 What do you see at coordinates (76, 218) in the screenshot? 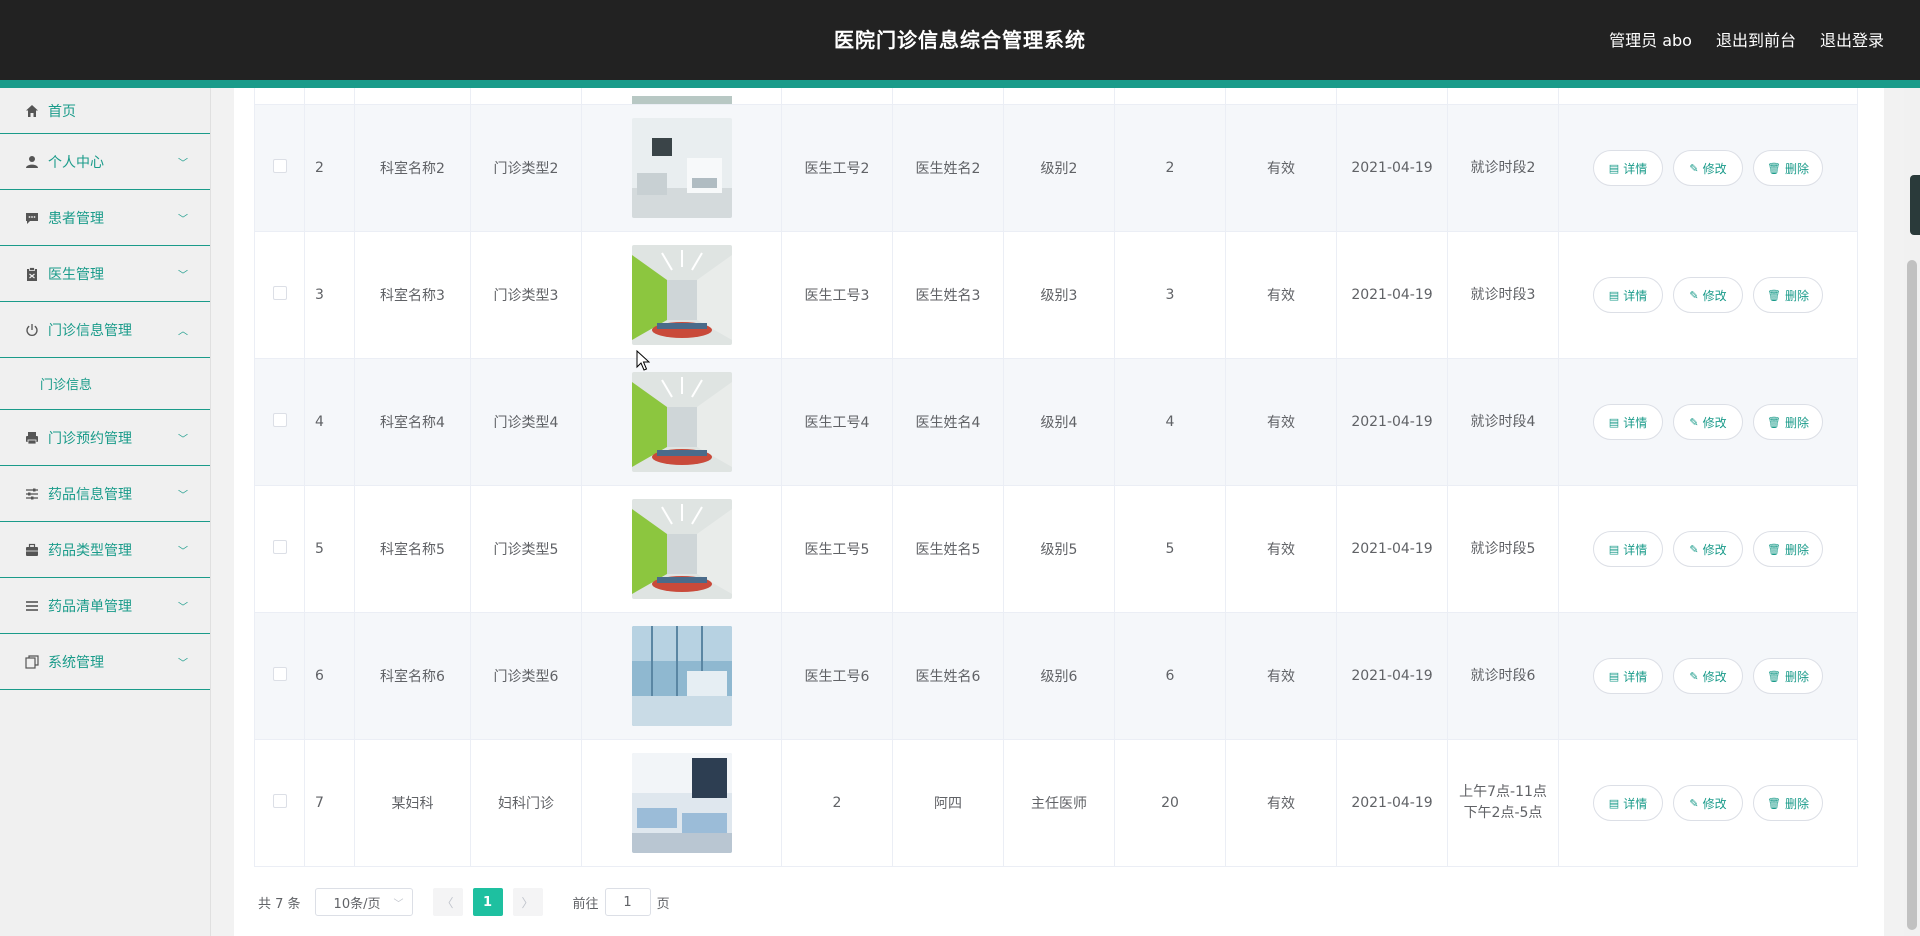
I see `sidebar-item-label: 患者管理` at bounding box center [76, 218].